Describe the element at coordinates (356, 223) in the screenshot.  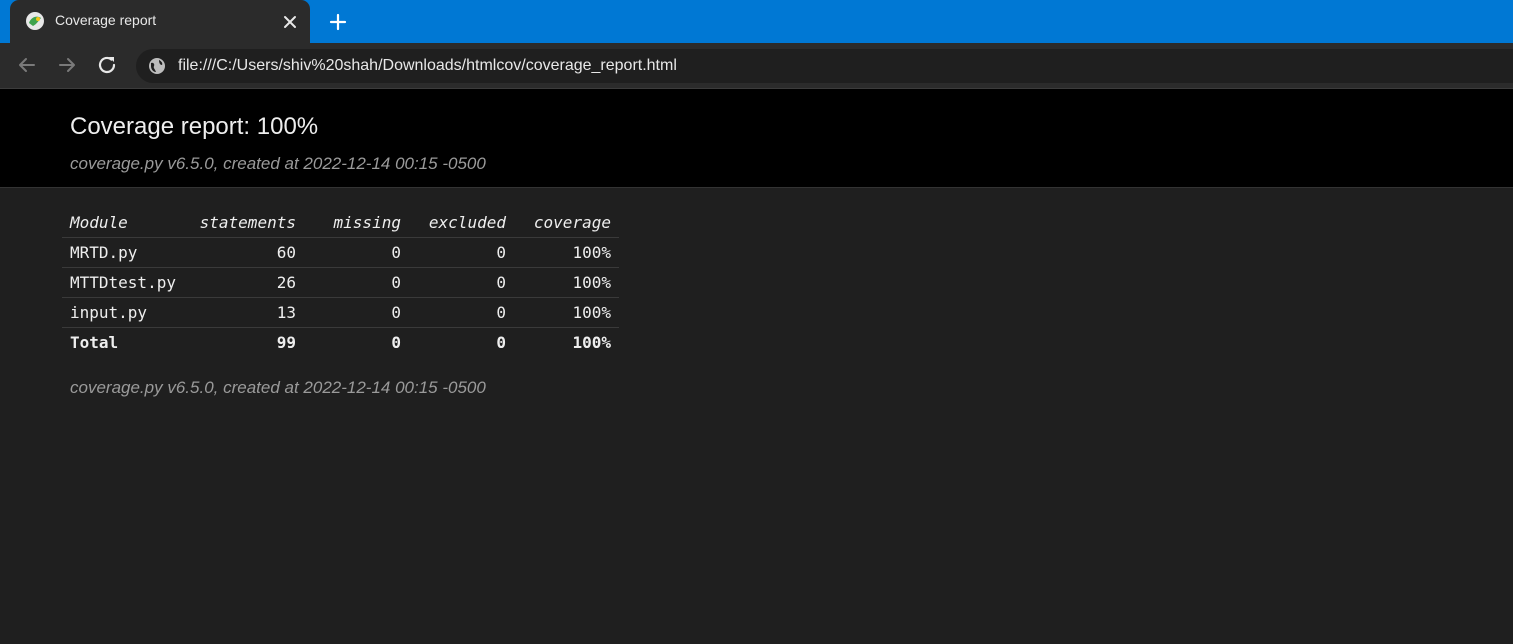
I see `column-header-missing: missing` at that location.